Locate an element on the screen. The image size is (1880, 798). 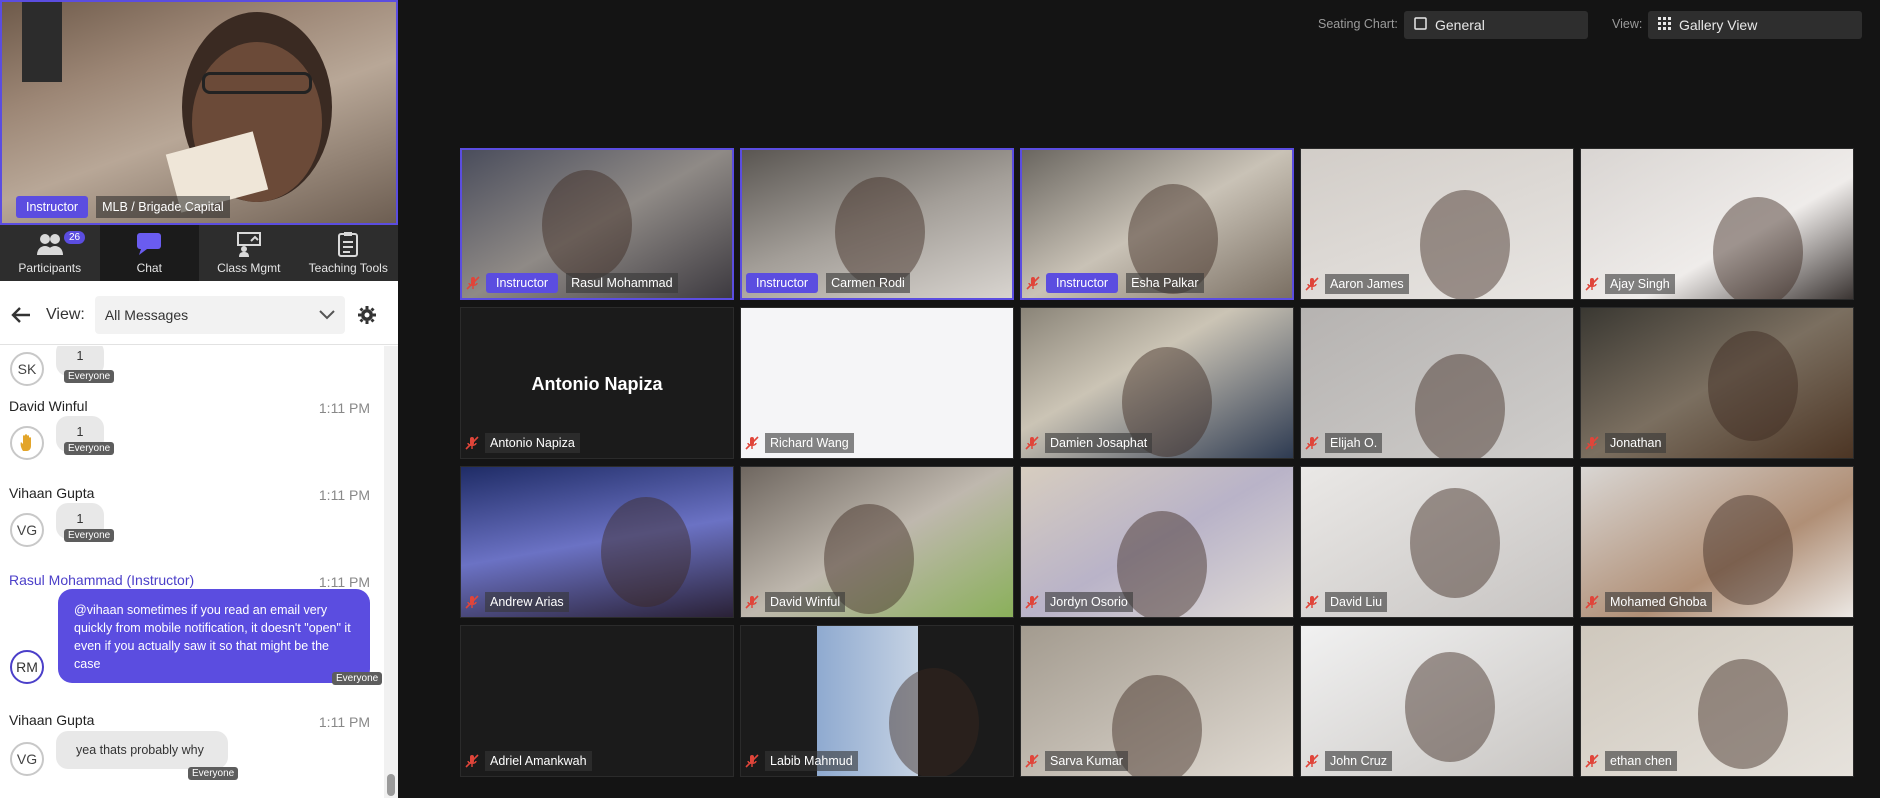
chat-view-select: All Messages is located at coordinates (219, 314).